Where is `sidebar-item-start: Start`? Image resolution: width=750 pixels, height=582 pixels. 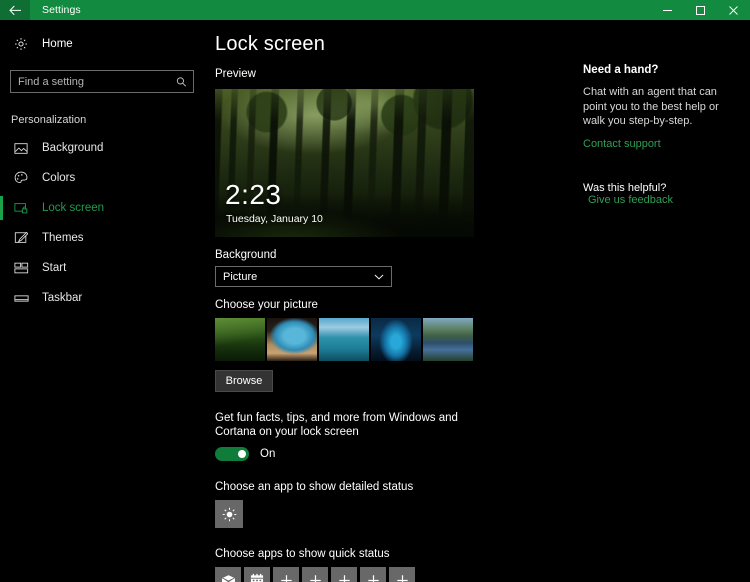
sidebar-item-start: Start is located at coordinates (102, 268).